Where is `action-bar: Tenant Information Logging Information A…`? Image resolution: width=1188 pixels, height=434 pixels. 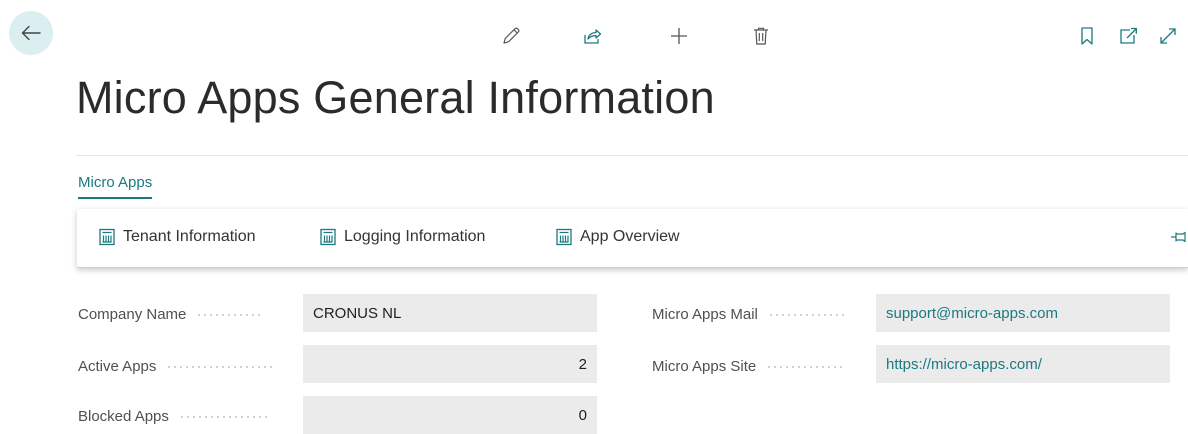
action-bar: Tenant Information Logging Information A… is located at coordinates (632, 238).